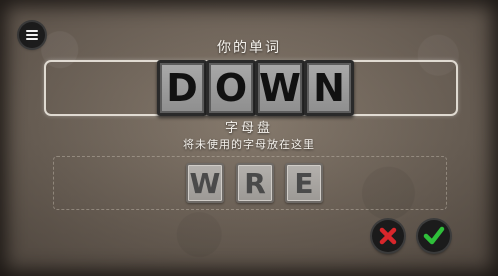  What do you see at coordinates (231, 88) in the screenshot?
I see `word-tile-2: O` at bounding box center [231, 88].